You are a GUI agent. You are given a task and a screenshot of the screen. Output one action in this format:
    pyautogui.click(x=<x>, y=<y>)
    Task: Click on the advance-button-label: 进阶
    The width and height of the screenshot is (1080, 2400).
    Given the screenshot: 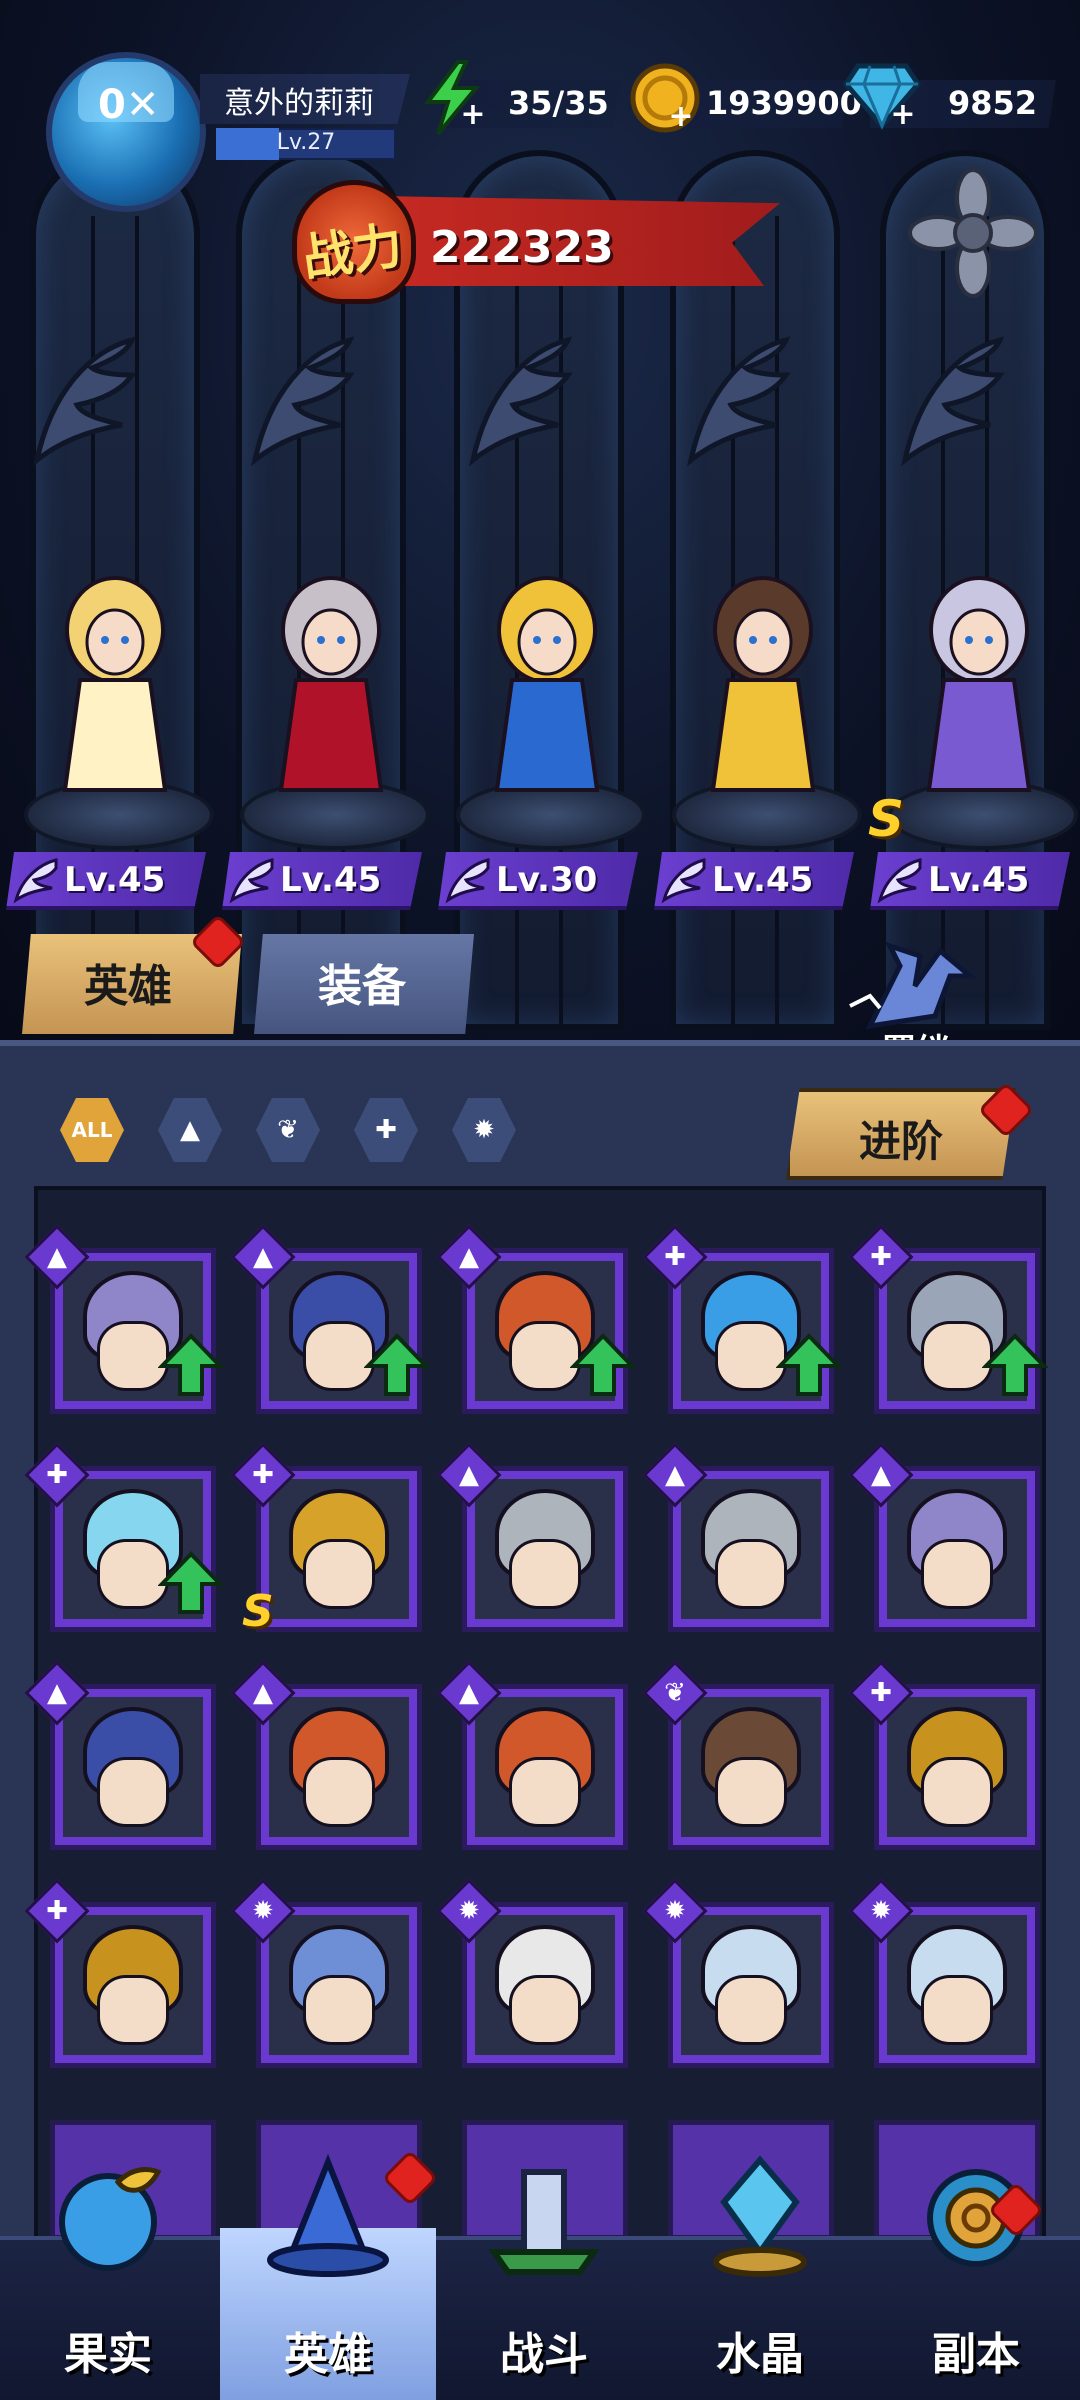 What is the action you would take?
    pyautogui.click(x=900, y=1141)
    